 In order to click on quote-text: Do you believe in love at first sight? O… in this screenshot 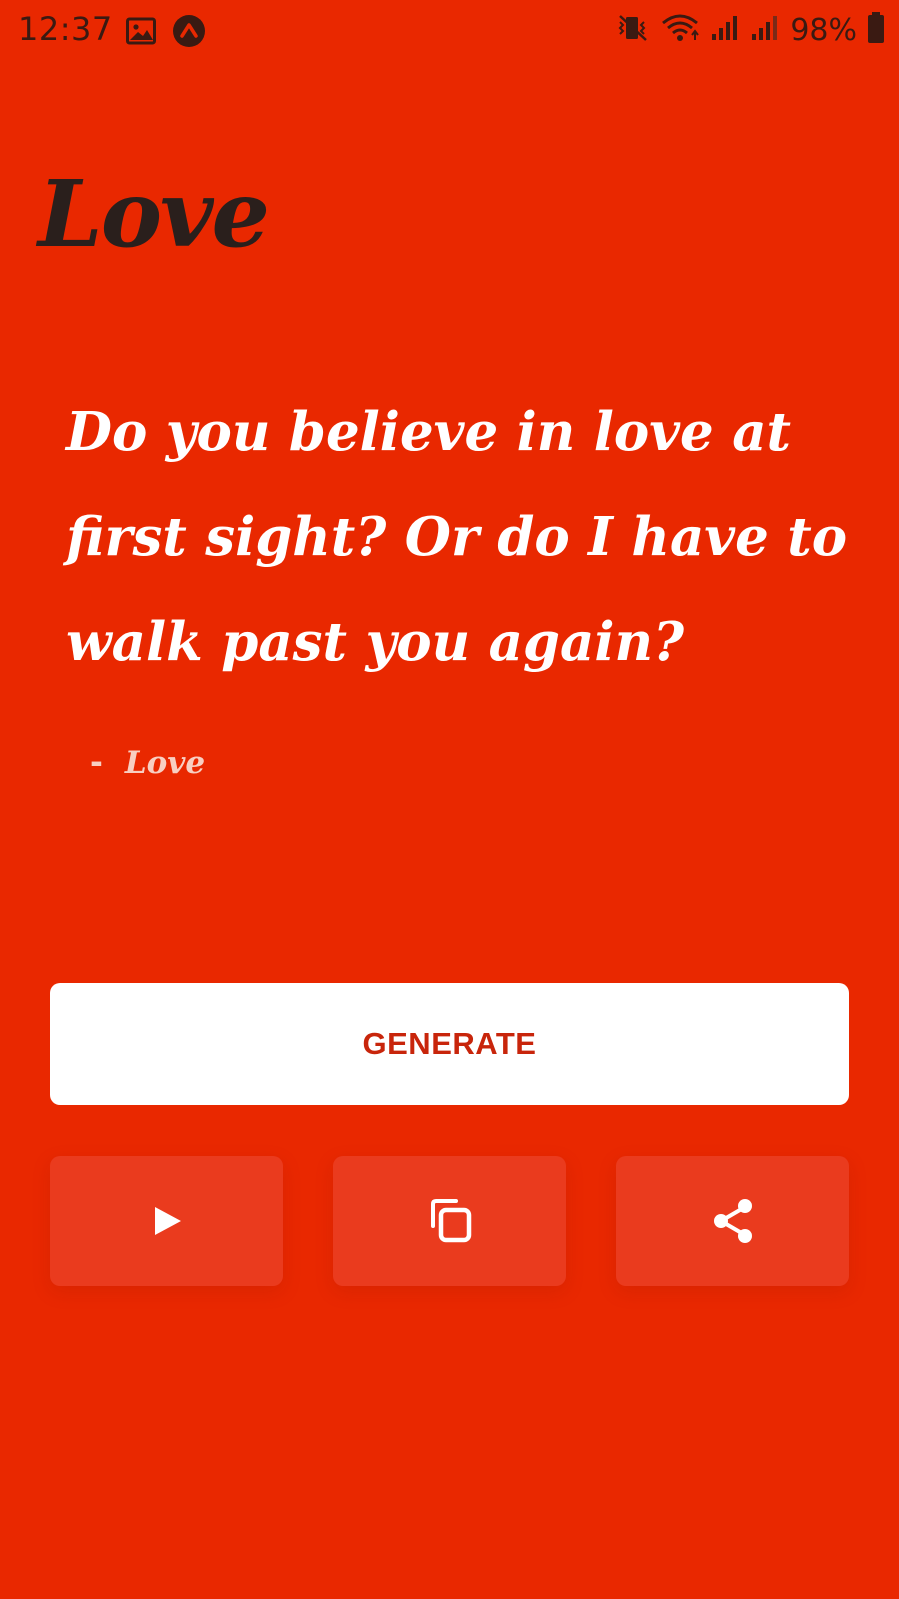, I will do `click(457, 537)`.